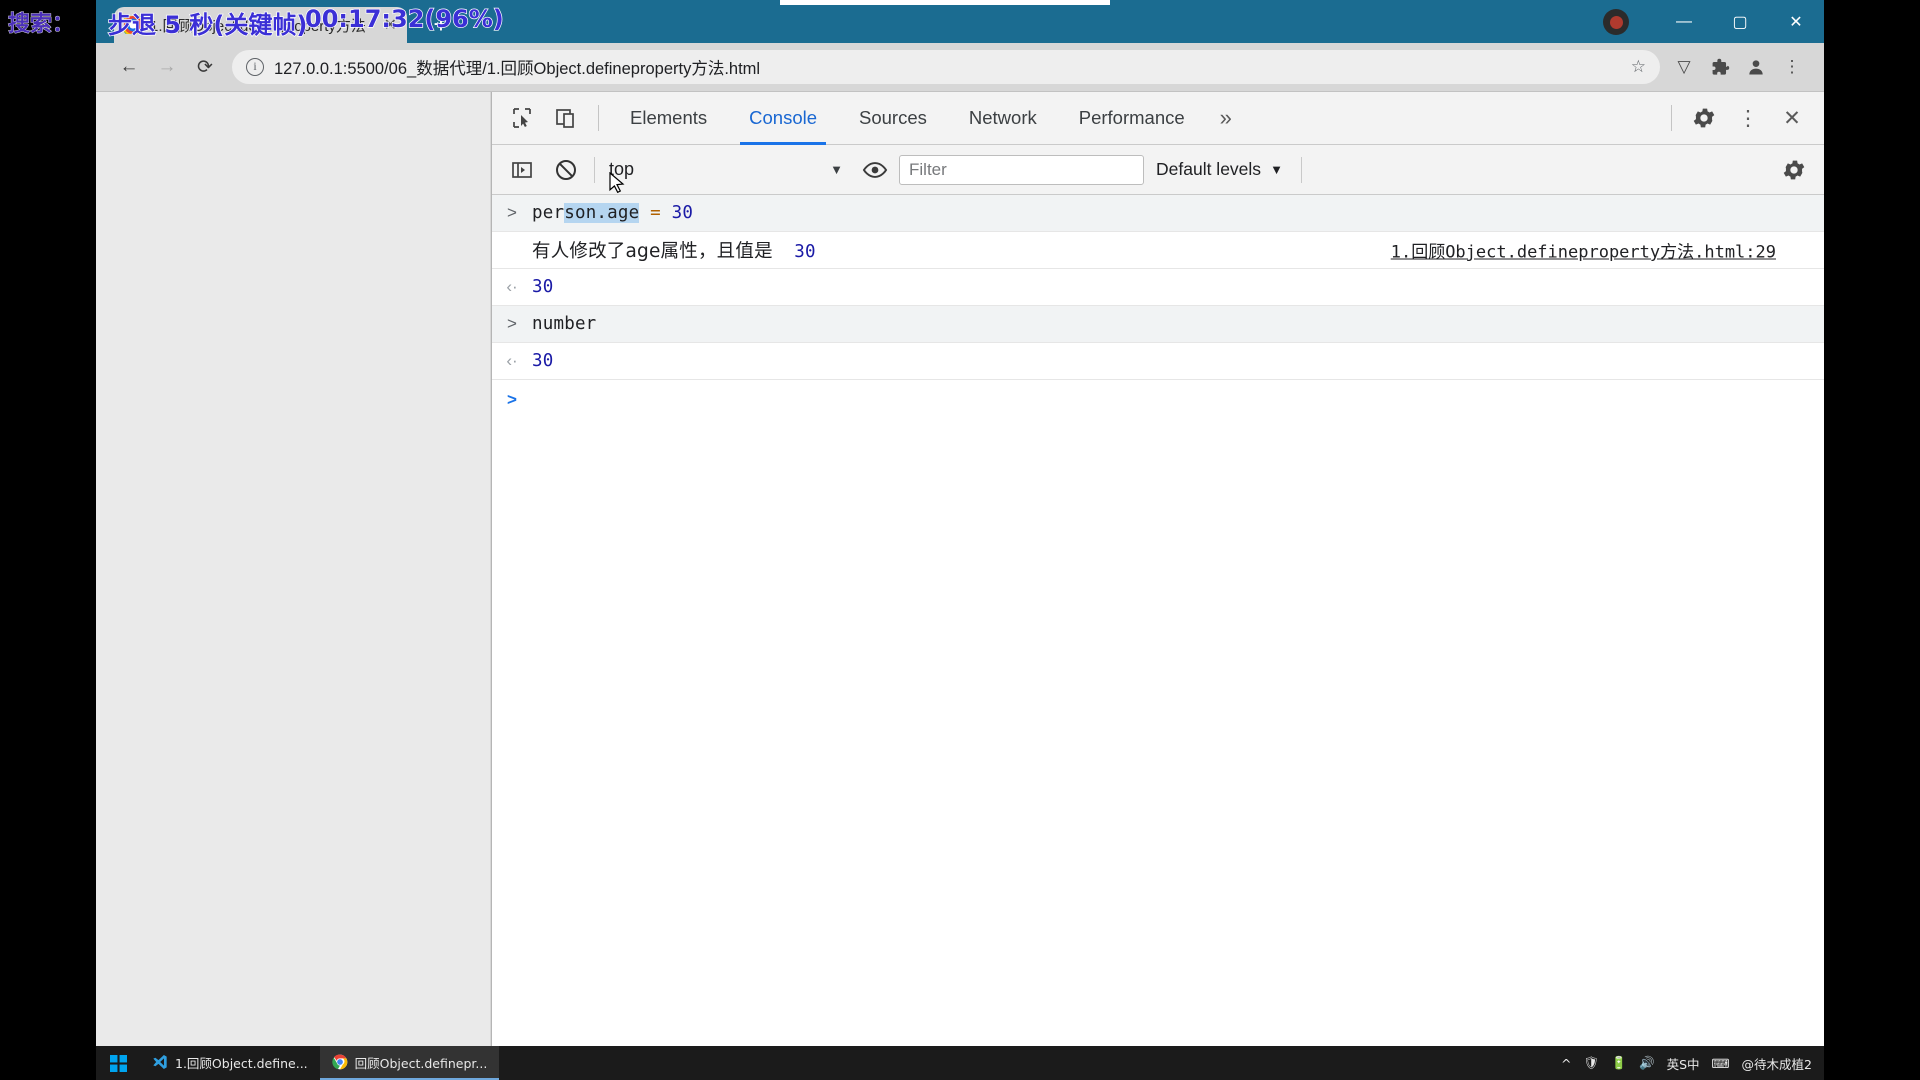 This screenshot has height=1080, width=1920. What do you see at coordinates (160, 1062) in the screenshot?
I see `vscode-icon` at bounding box center [160, 1062].